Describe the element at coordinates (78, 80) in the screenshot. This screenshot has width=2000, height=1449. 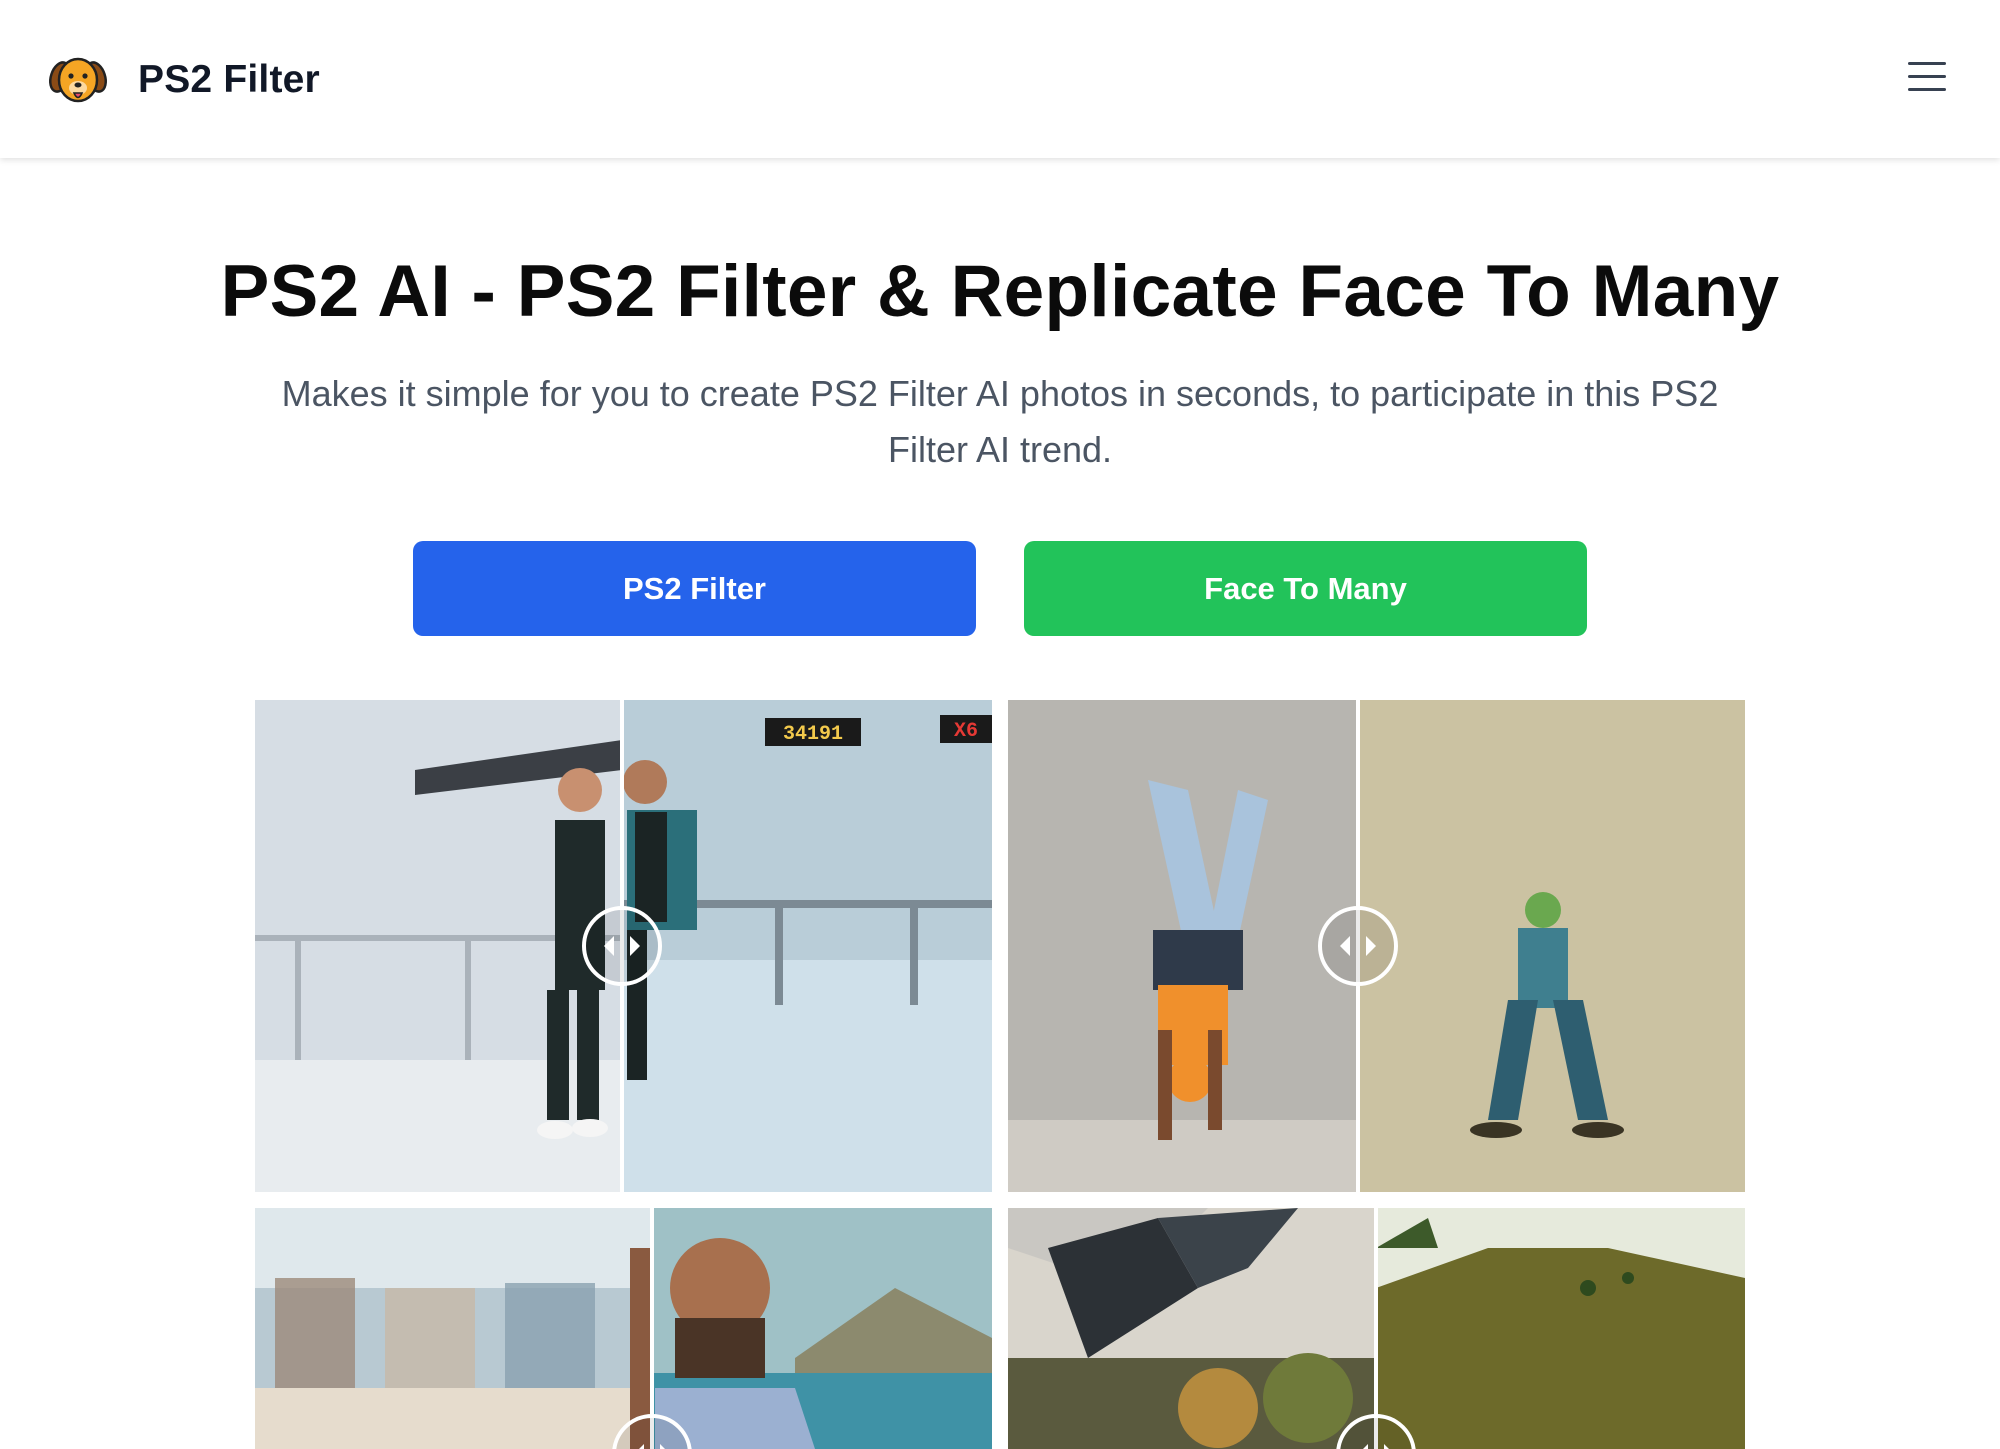
I see `dog-face-icon` at that location.